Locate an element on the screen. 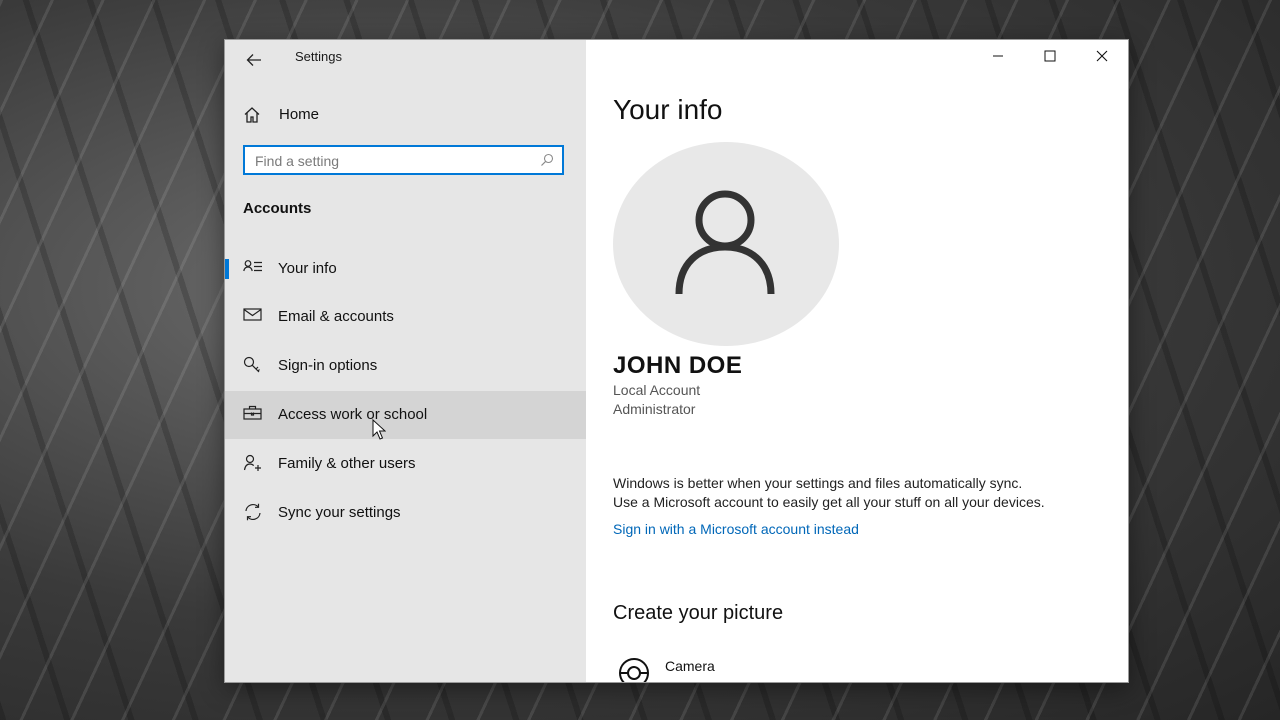 Image resolution: width=1280 pixels, height=720 pixels. key-icon is located at coordinates (251, 364).